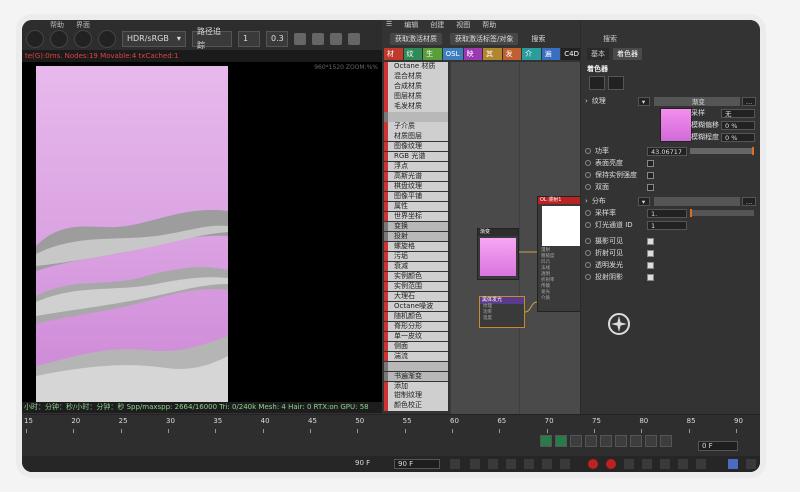  What do you see at coordinates (593, 464) in the screenshot?
I see `record-key-button` at bounding box center [593, 464].